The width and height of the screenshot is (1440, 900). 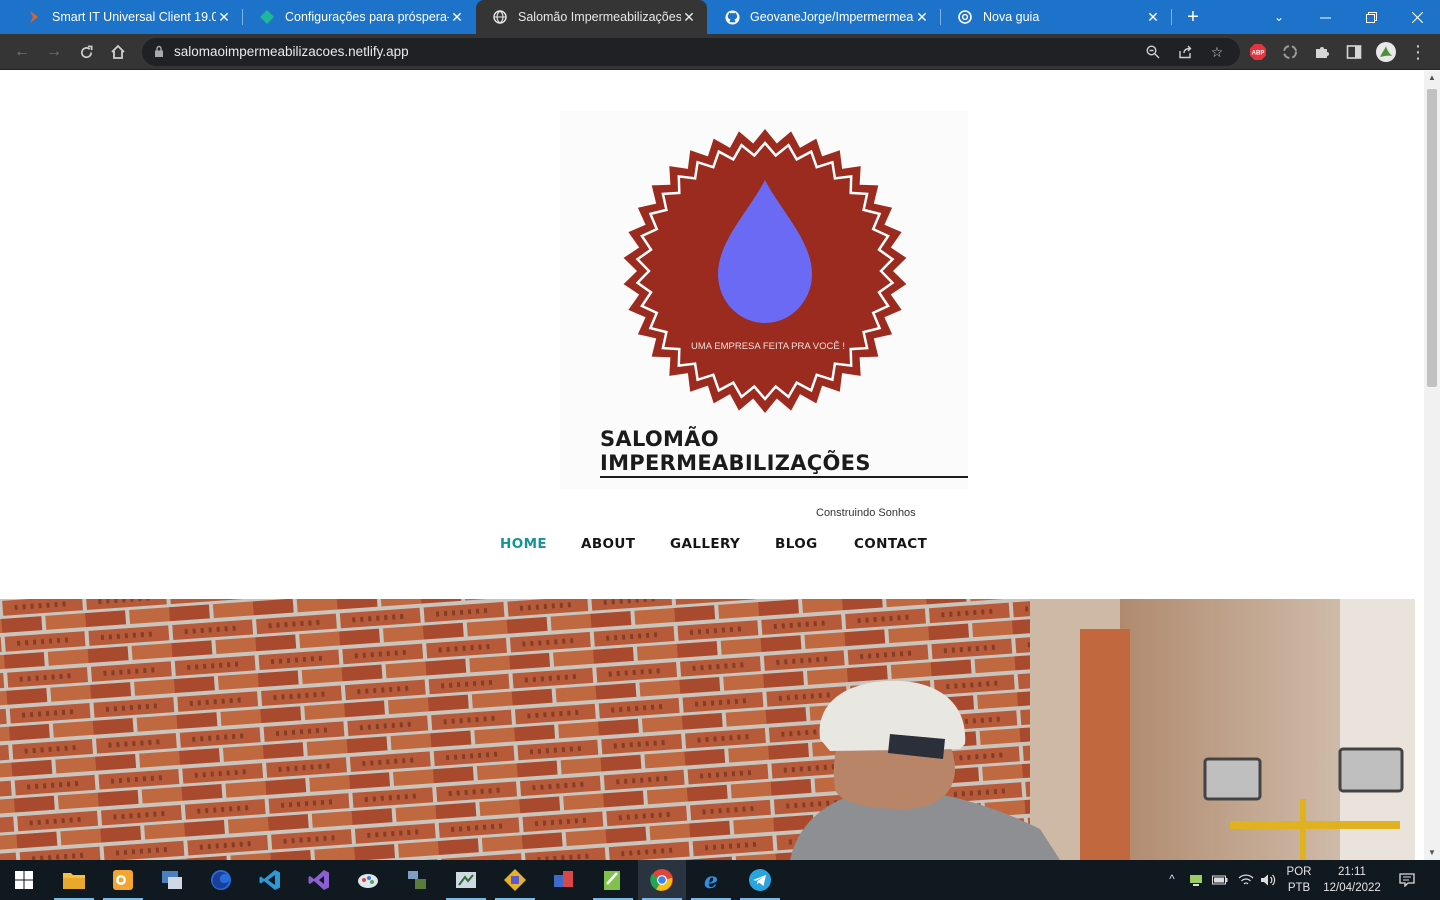 I want to click on url-text: salomaoimpermeabilizacoes.netlify.app, so click(x=291, y=51).